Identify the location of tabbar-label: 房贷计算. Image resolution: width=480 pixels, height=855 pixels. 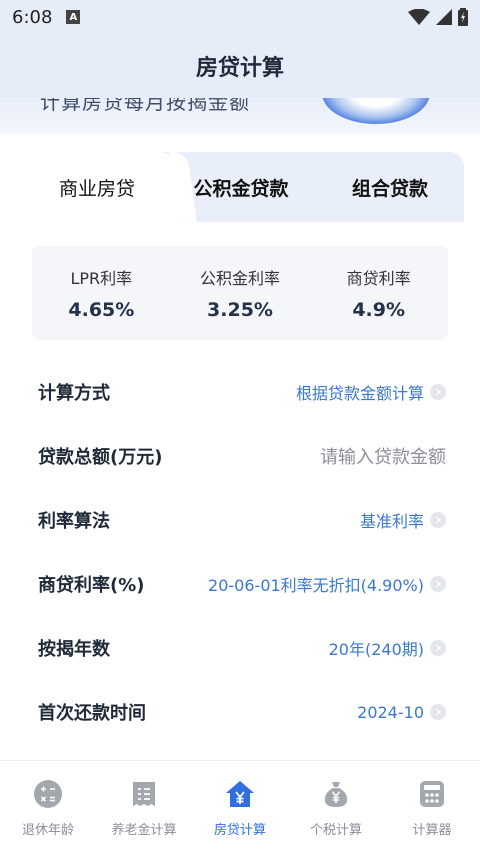
(239, 830).